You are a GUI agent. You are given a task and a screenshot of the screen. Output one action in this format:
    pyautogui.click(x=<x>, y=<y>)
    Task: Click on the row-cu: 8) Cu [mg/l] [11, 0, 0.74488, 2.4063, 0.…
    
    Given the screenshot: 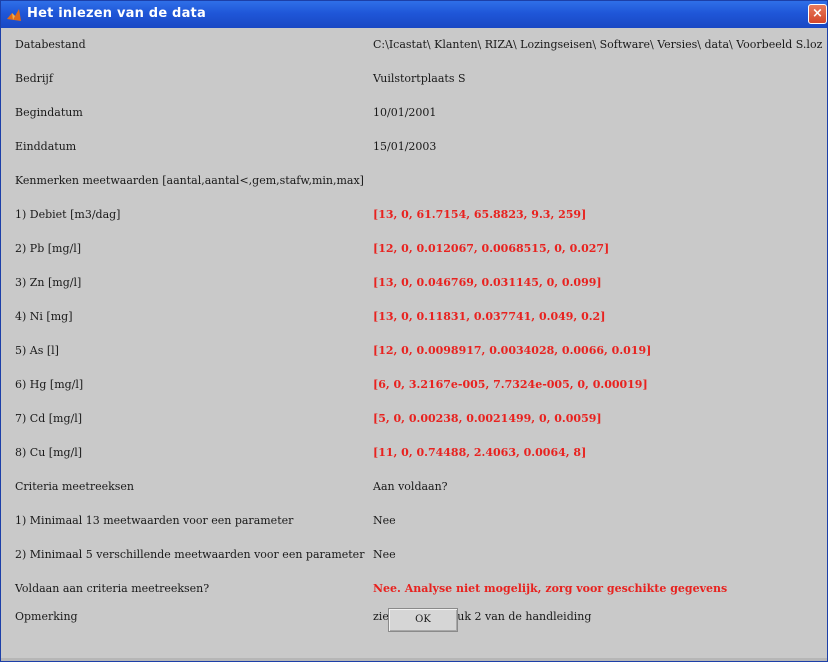 What is the action you would take?
    pyautogui.click(x=414, y=453)
    